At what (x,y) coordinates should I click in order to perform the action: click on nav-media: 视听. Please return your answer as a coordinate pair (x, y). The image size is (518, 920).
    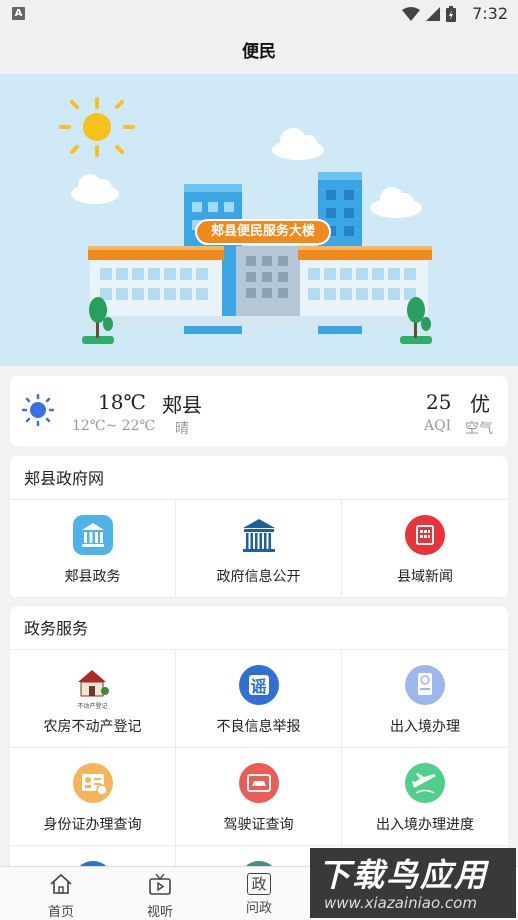
    Looking at the image, I should click on (160, 896).